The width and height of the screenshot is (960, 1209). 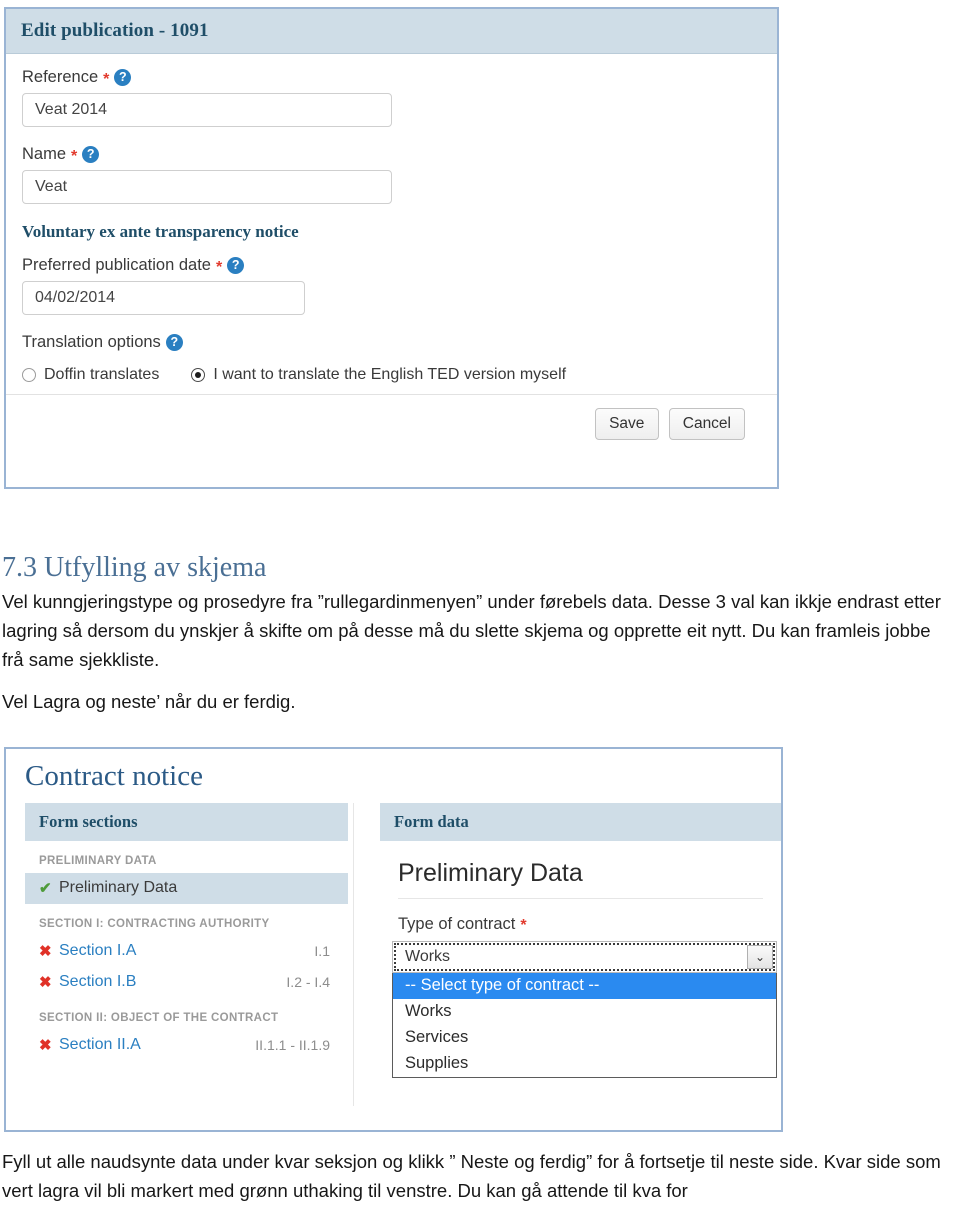 What do you see at coordinates (154, 923) in the screenshot?
I see `section-group-label-section-i: SECTION I: CONTRACTING AUTHORITY` at bounding box center [154, 923].